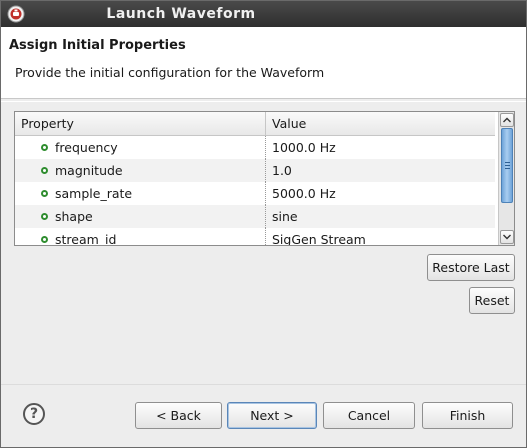  I want to click on chevron-down-icon, so click(507, 237).